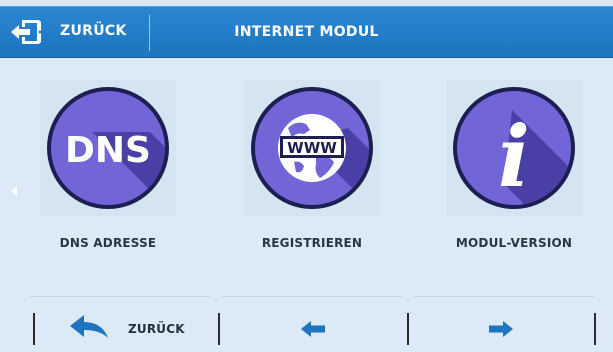 The height and width of the screenshot is (352, 613). I want to click on register-tile: WWW, so click(312, 148).